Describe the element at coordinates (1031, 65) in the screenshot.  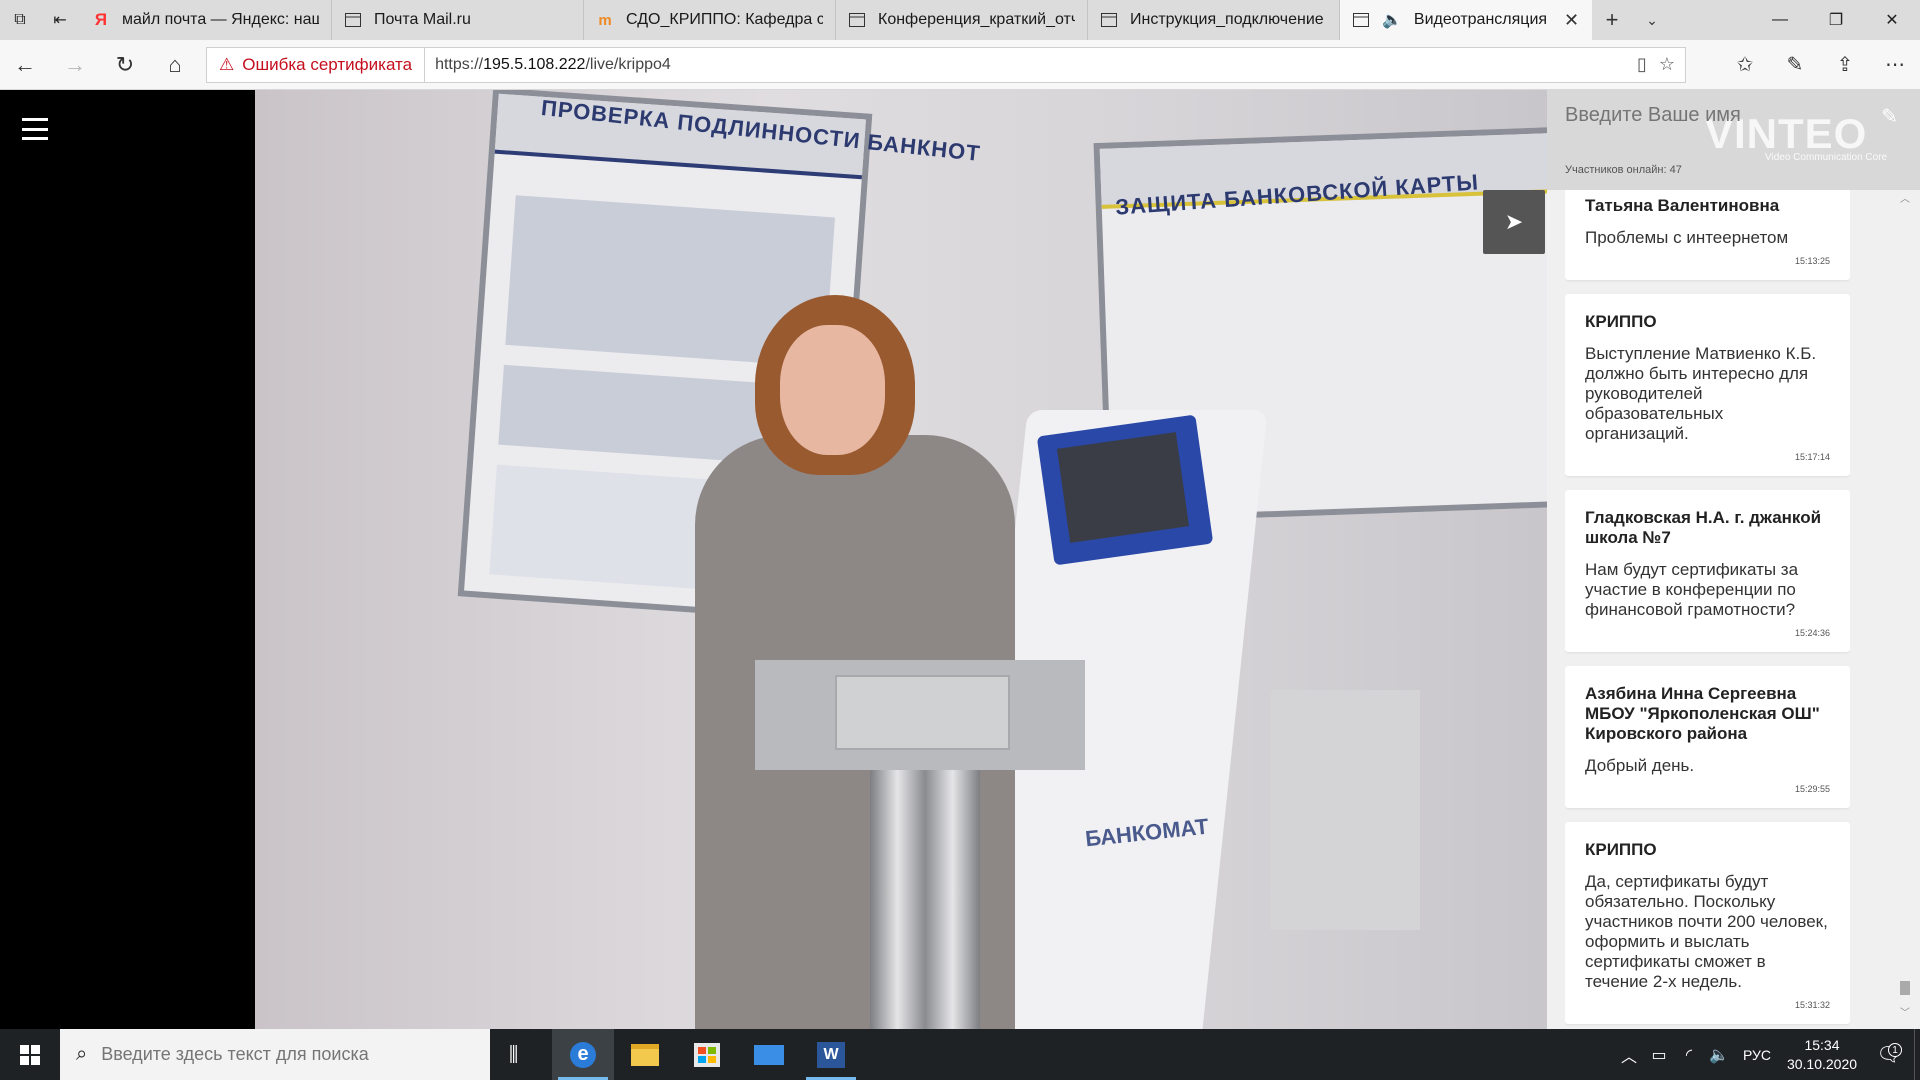
I see `url-text: https://195.5.108.222/live/krippo4` at that location.